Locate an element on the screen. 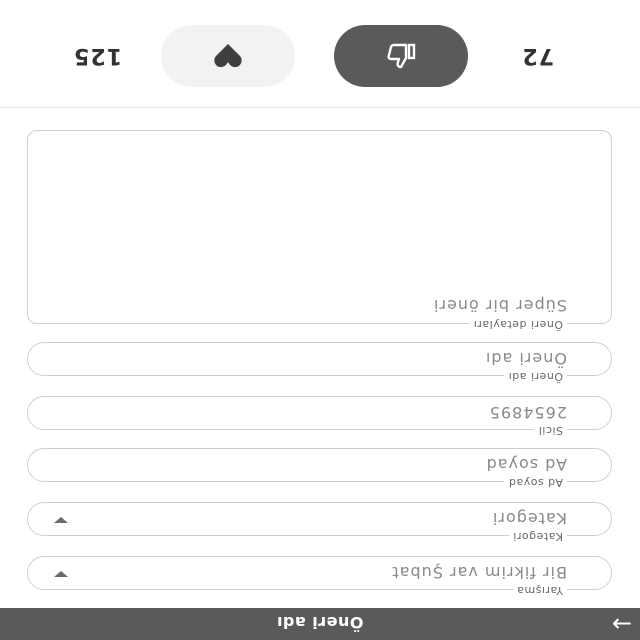 The image size is (640, 640). category-value: Kategori is located at coordinates (529, 518).